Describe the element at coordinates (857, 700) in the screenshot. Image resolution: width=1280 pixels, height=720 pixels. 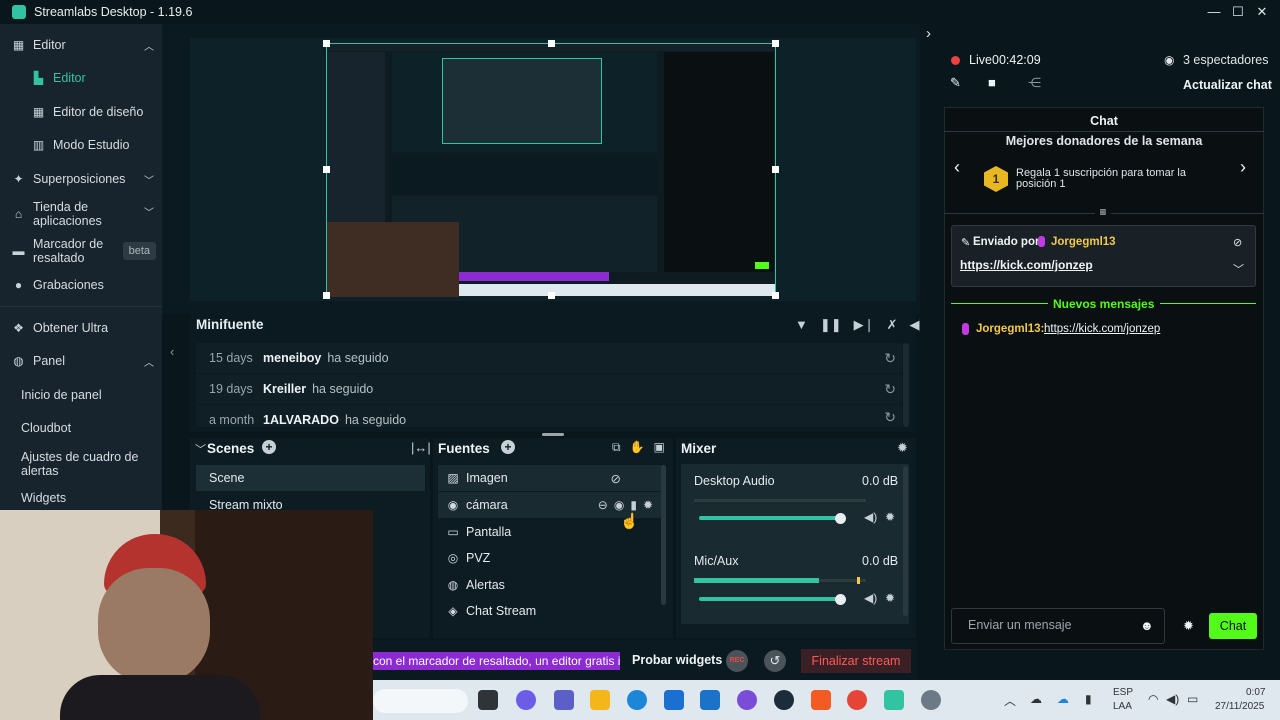
I see `chrome-icon` at that location.